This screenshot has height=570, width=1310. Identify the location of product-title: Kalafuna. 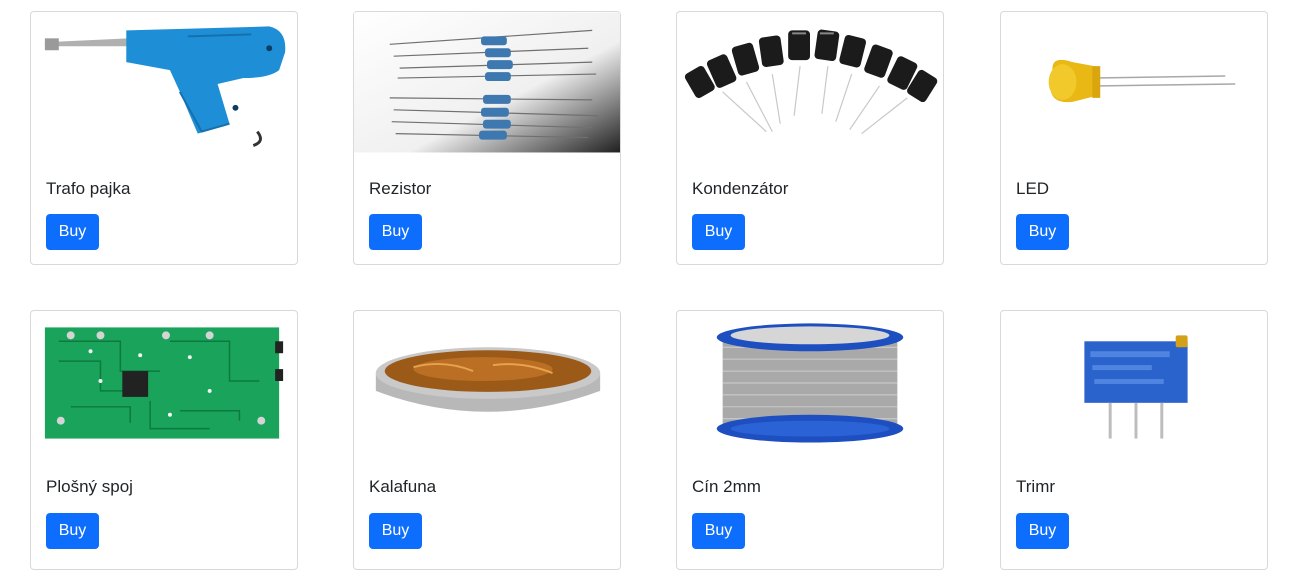
(403, 486).